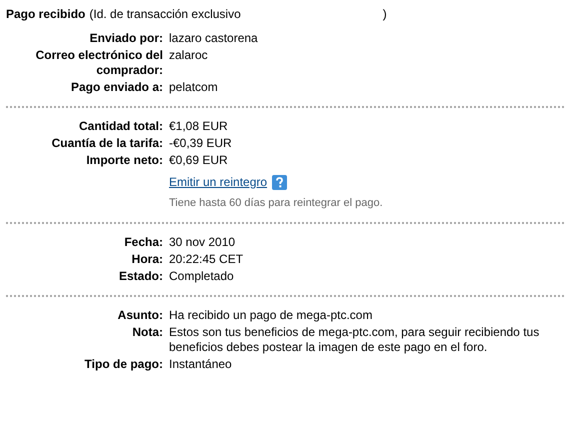  What do you see at coordinates (218, 182) in the screenshot?
I see `refund-link: Emitir un reintegro` at bounding box center [218, 182].